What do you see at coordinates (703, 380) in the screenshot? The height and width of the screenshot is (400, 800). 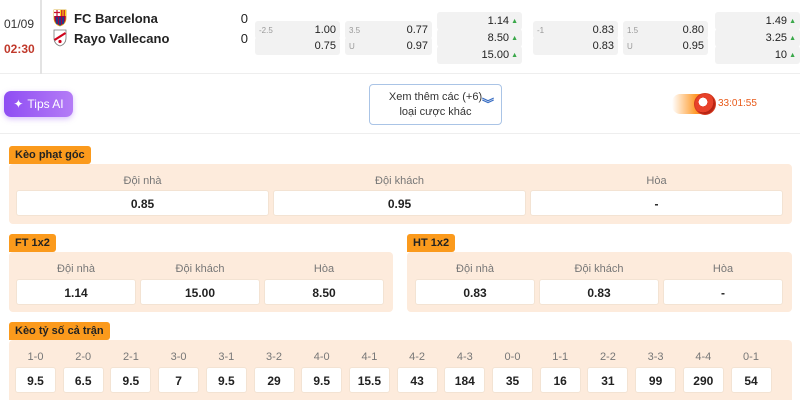 I see `correct-score-odds: 290` at bounding box center [703, 380].